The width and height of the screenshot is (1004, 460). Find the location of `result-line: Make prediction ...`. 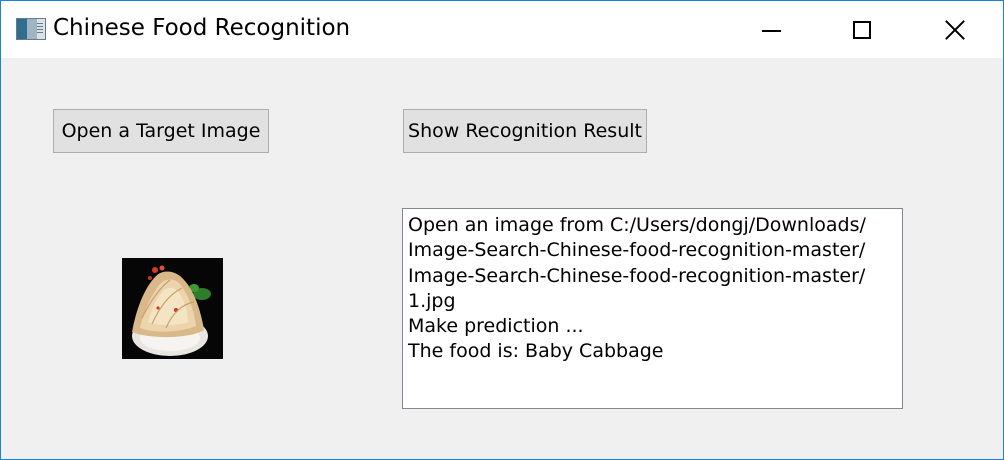

result-line: Make prediction ... is located at coordinates (496, 326).